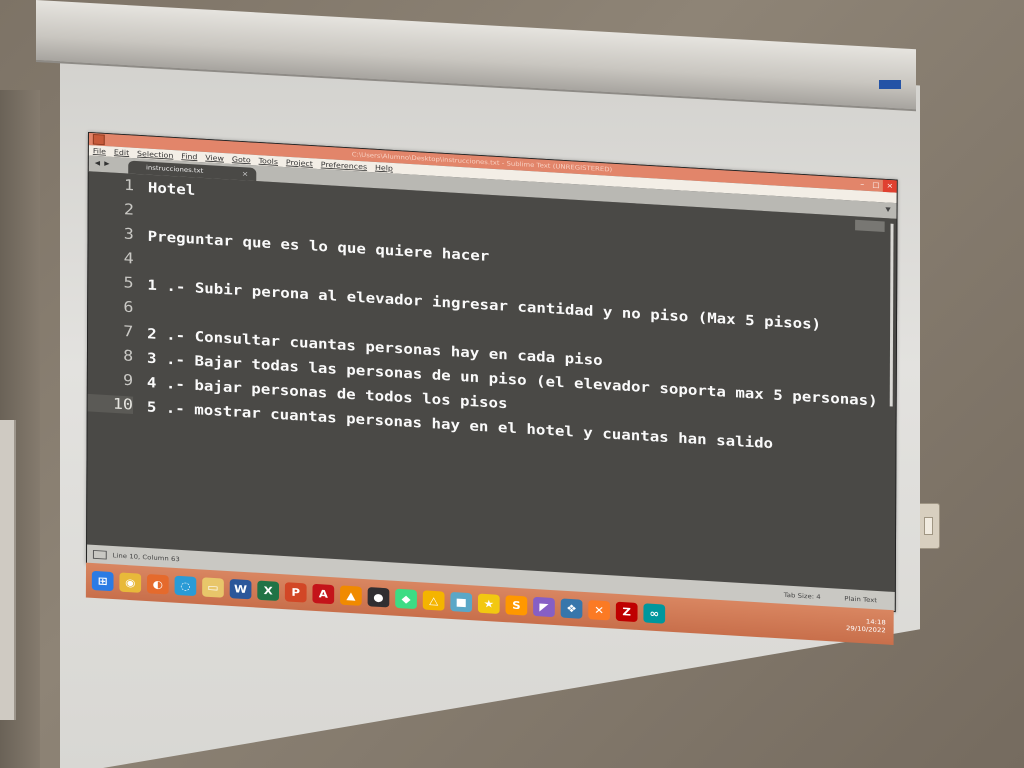 Image resolution: width=1024 pixels, height=768 pixels. I want to click on whiteboard-edge, so click(8, 570).